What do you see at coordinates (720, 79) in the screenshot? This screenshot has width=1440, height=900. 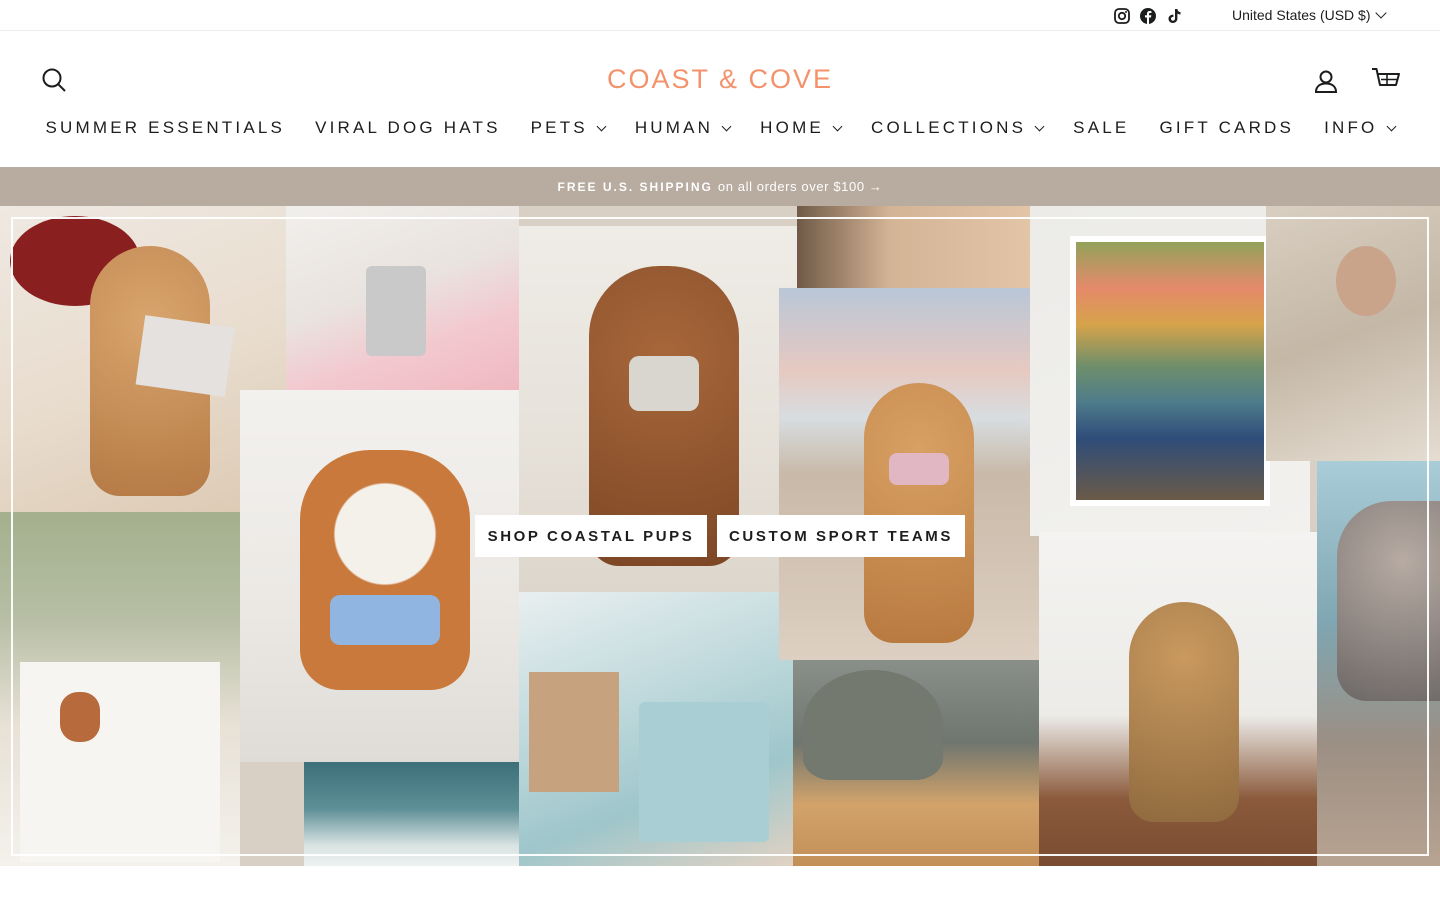 I see `site-logo: COAST & COVE` at bounding box center [720, 79].